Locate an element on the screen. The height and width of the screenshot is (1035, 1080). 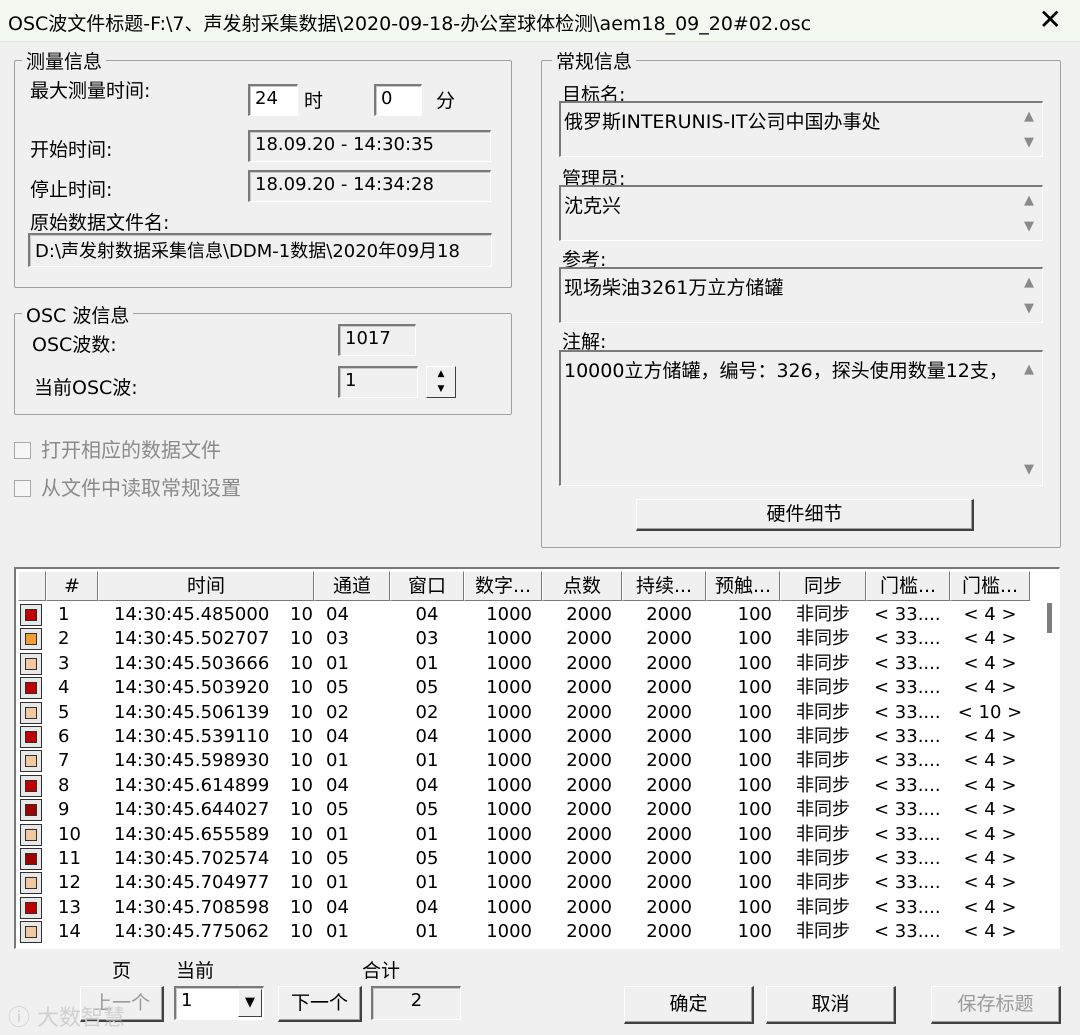
hours-input: 24 is located at coordinates (273, 100).